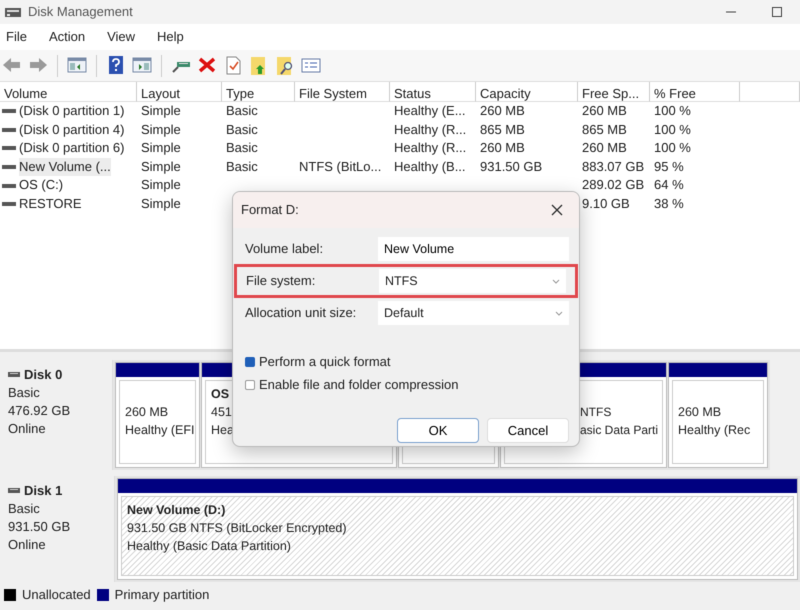 The width and height of the screenshot is (800, 610). Describe the element at coordinates (77, 65) in the screenshot. I see `console-tree-icon` at that location.